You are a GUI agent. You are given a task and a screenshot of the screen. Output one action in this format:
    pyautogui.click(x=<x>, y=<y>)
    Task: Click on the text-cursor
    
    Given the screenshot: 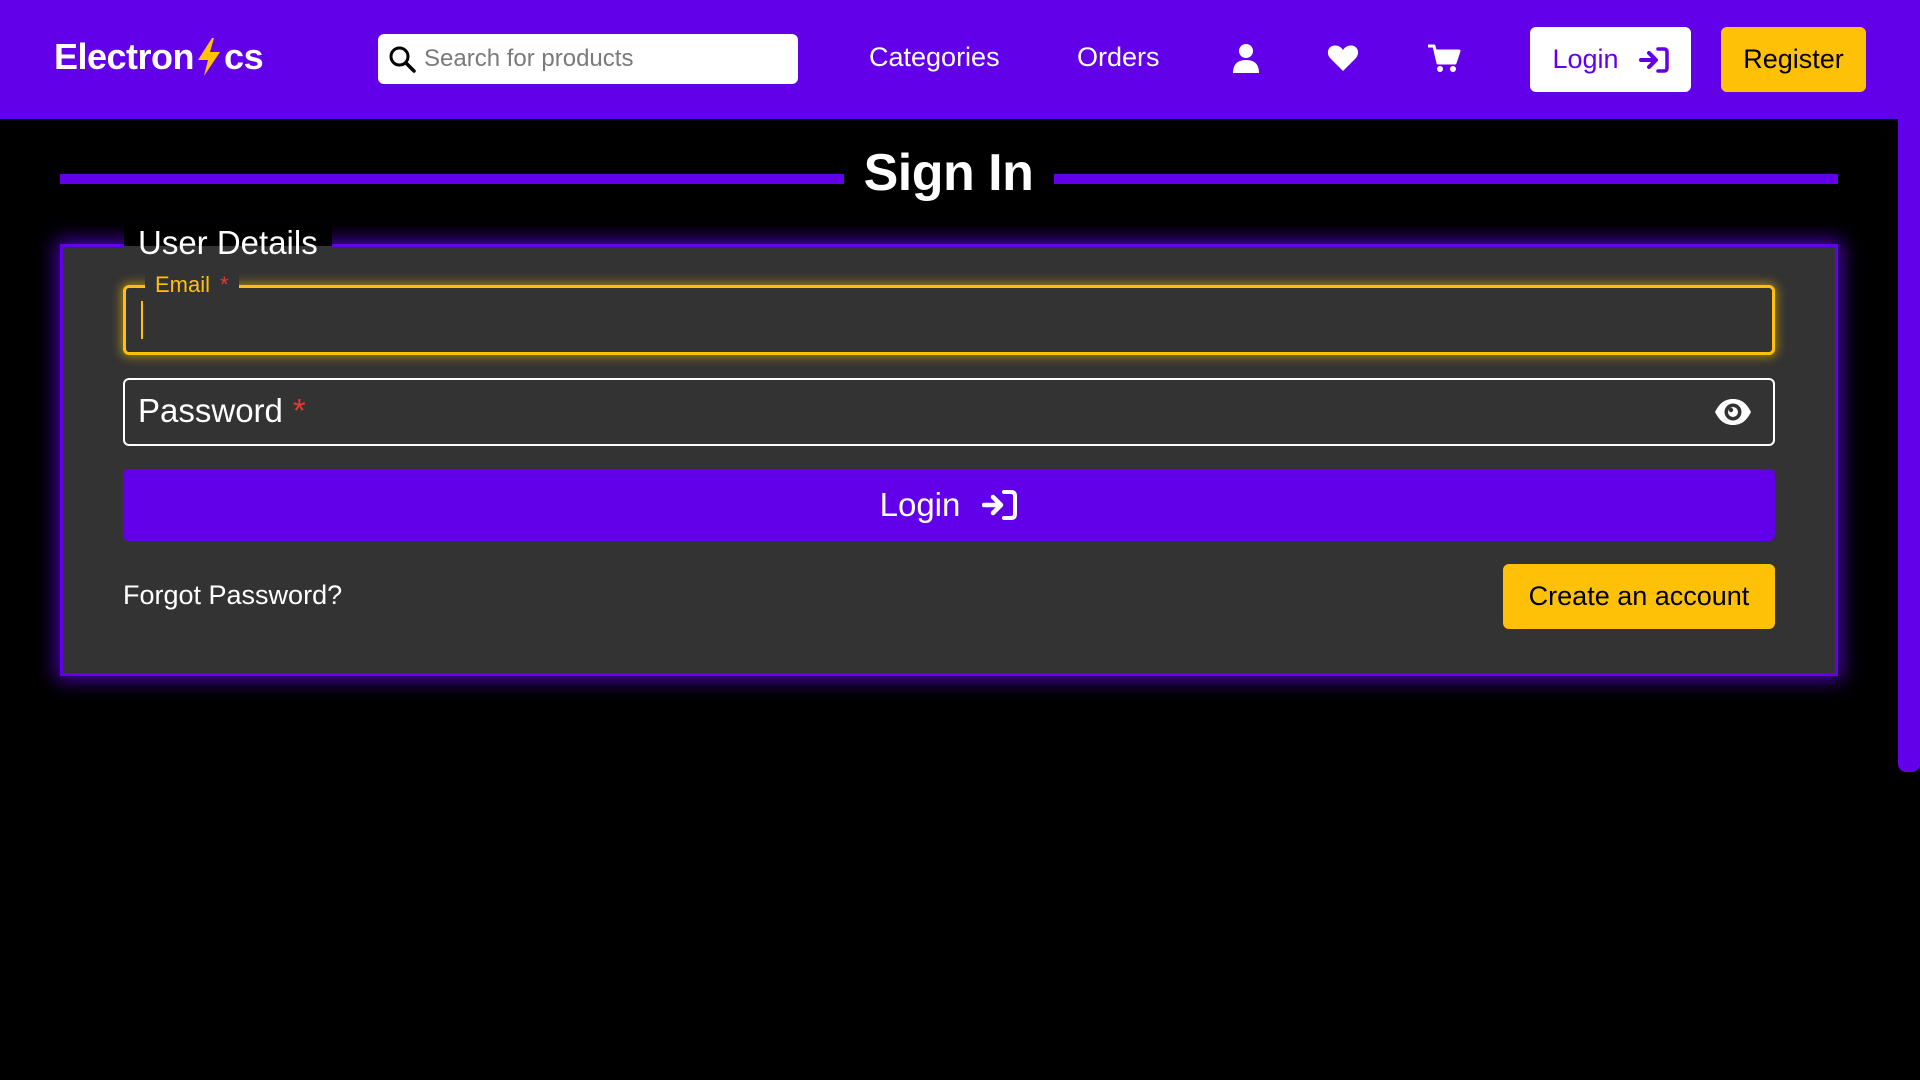 What is the action you would take?
    pyautogui.click(x=142, y=320)
    